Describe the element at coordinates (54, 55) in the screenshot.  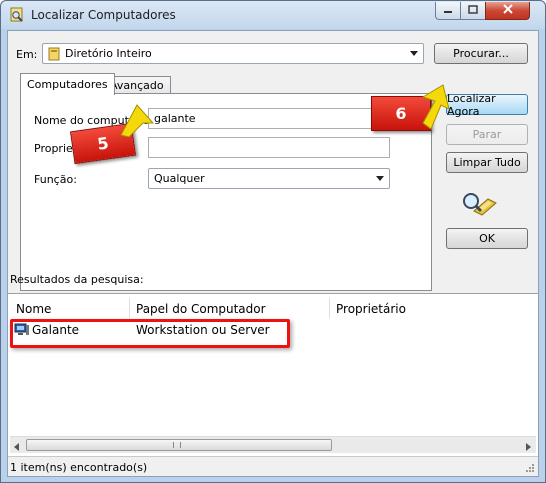
I see `directory-icon` at that location.